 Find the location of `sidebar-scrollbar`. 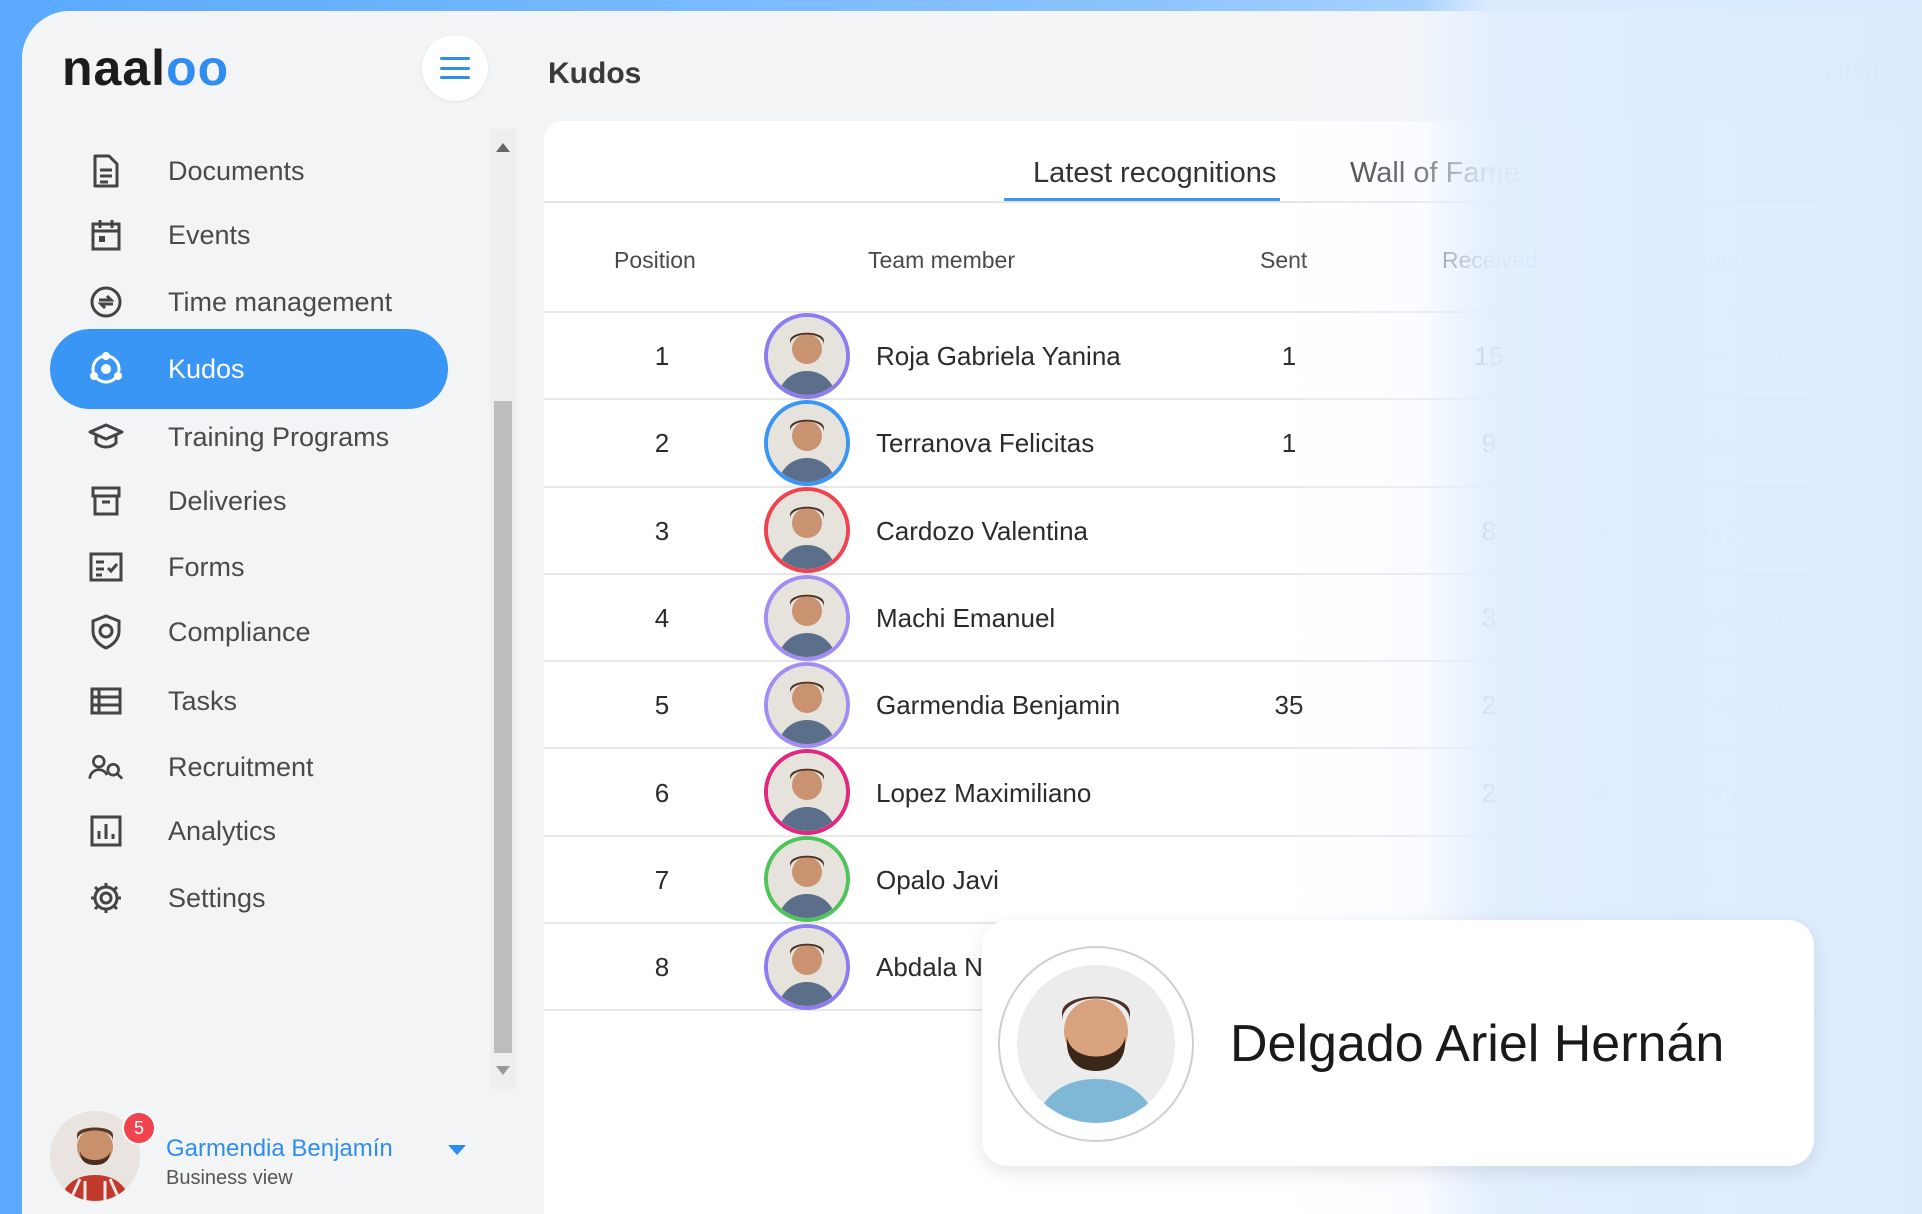

sidebar-scrollbar is located at coordinates (503, 609).